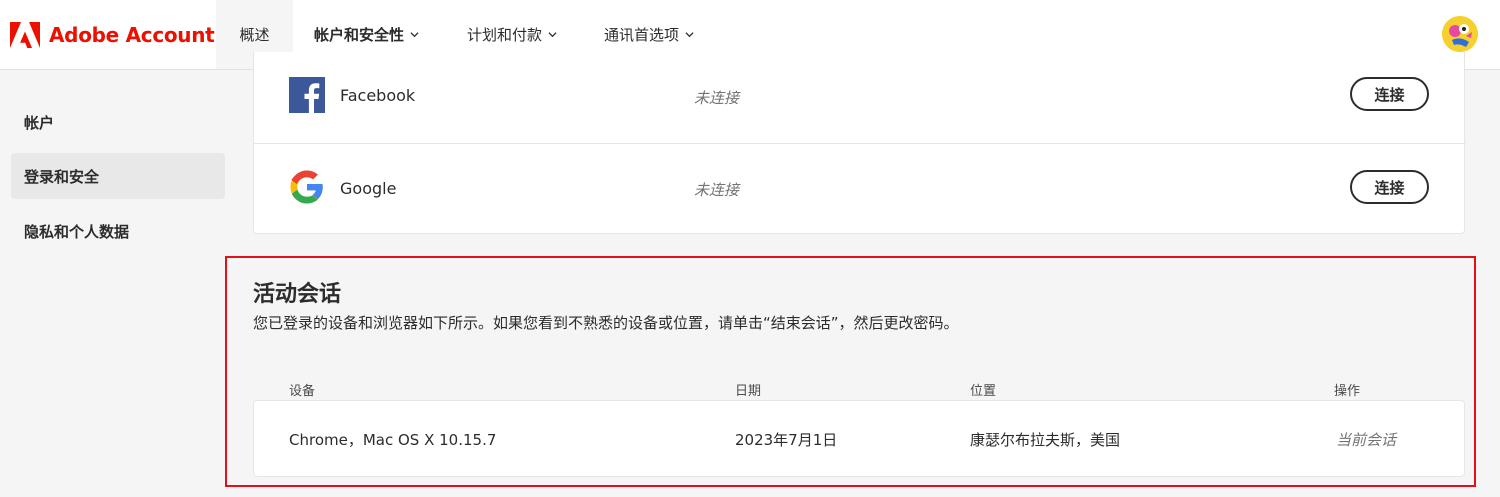 Image resolution: width=1500 pixels, height=497 pixels. What do you see at coordinates (368, 188) in the screenshot?
I see `social-name: Google` at bounding box center [368, 188].